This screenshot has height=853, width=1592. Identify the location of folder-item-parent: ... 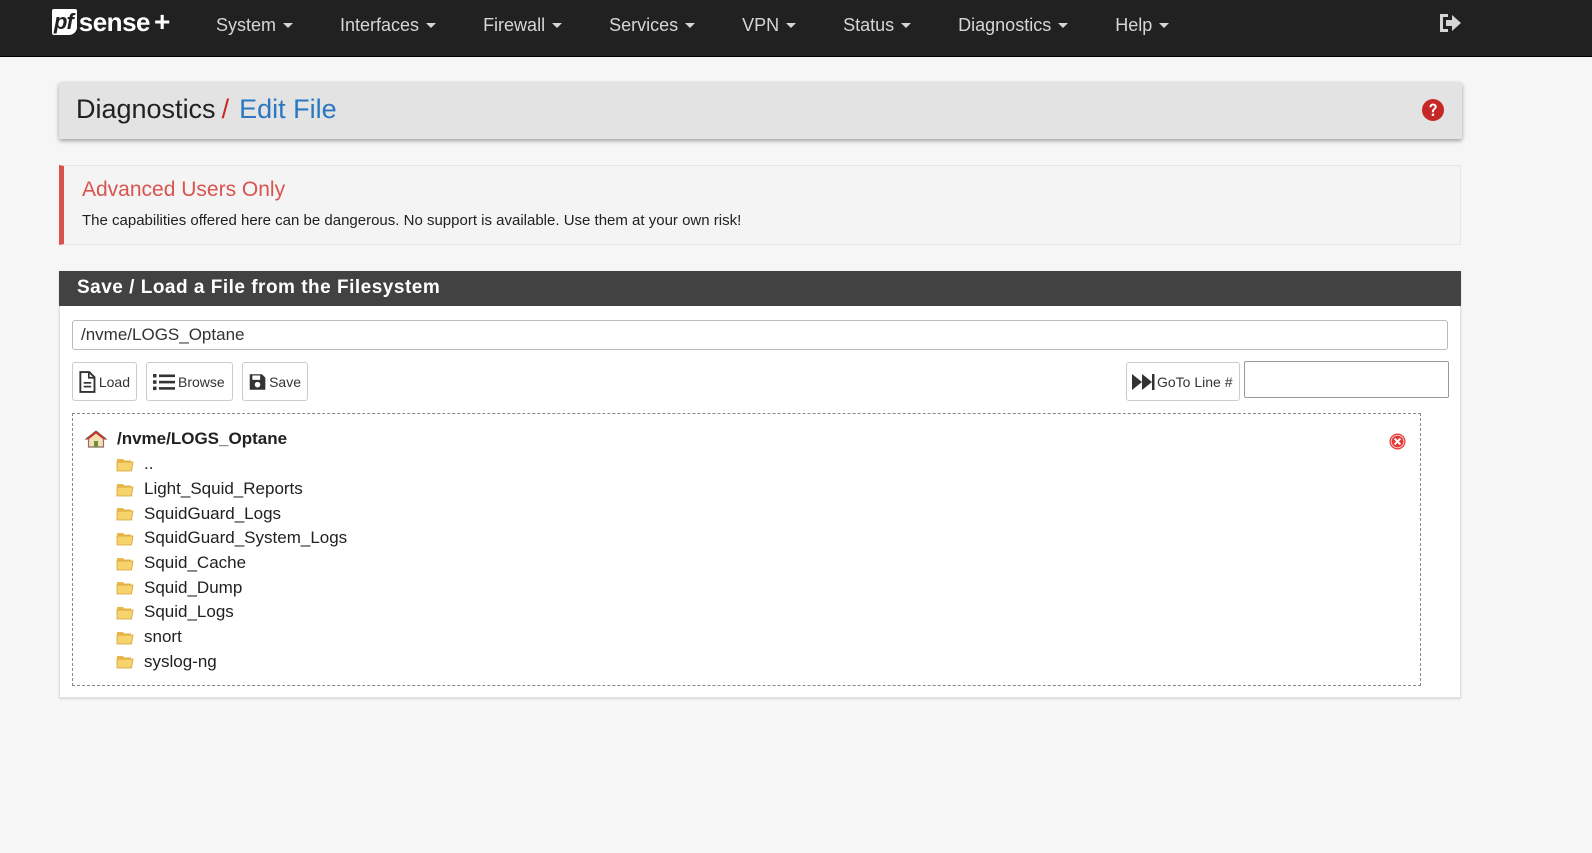
(231, 464).